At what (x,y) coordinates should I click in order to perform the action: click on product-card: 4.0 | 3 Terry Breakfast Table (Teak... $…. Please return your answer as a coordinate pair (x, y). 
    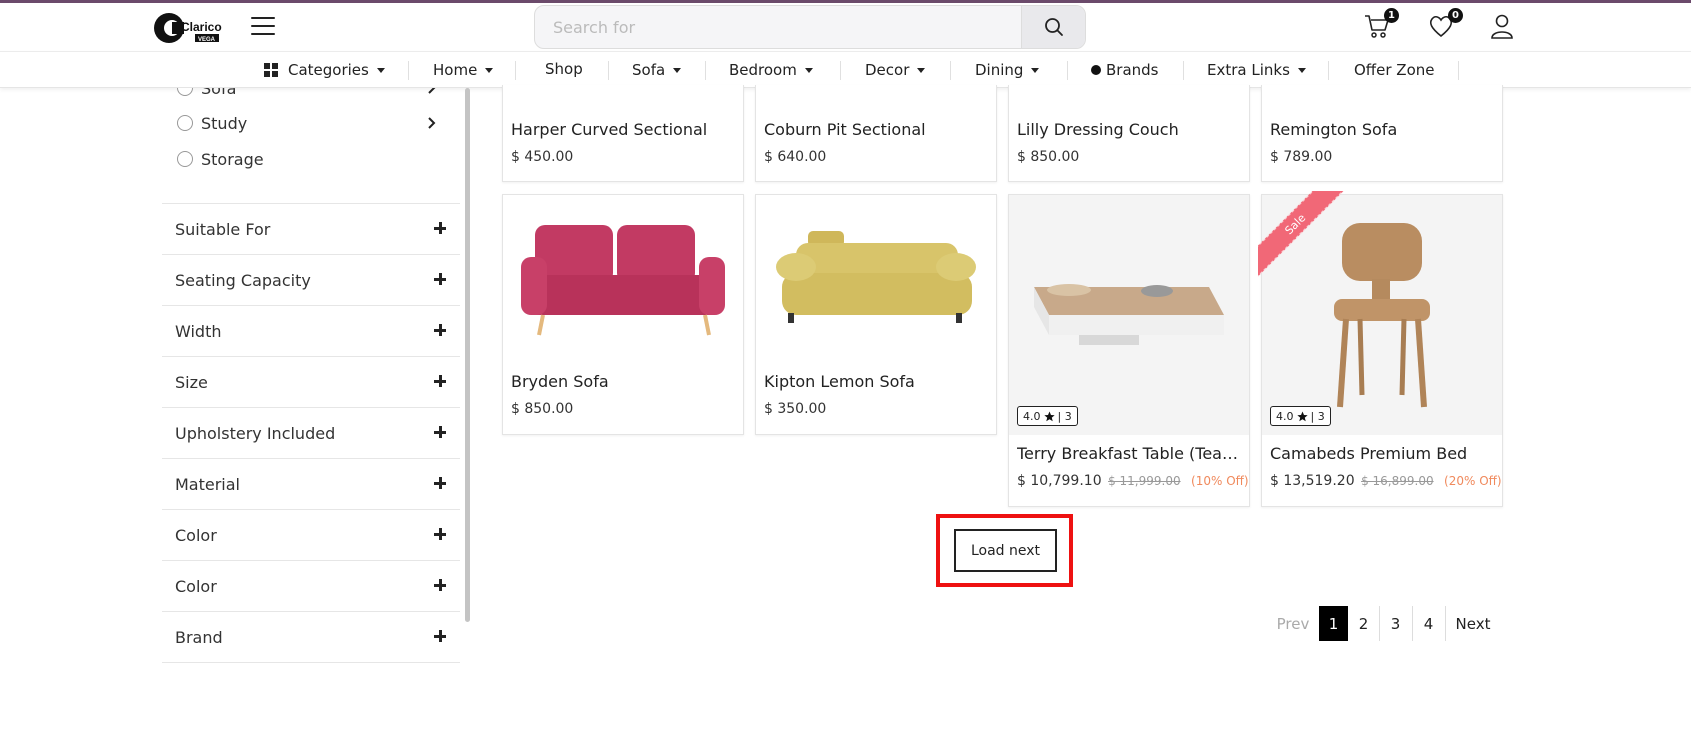
    Looking at the image, I should click on (1129, 350).